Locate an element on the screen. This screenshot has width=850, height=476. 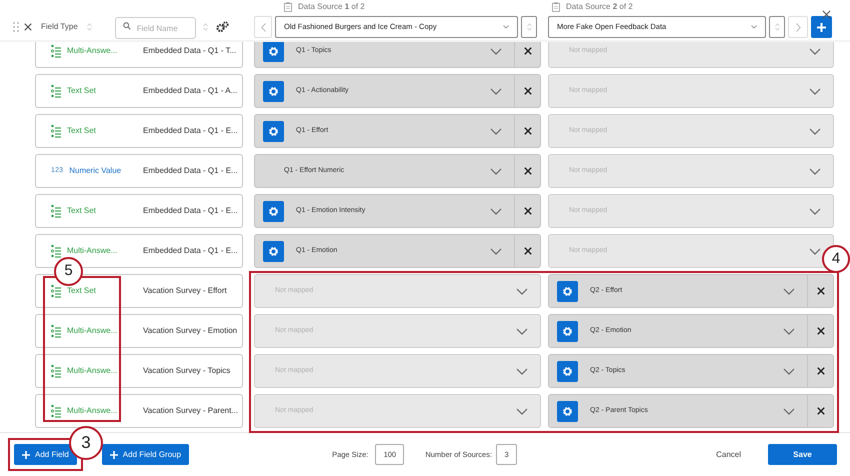
source-caption: Data Source 2 of 2 is located at coordinates (599, 7).